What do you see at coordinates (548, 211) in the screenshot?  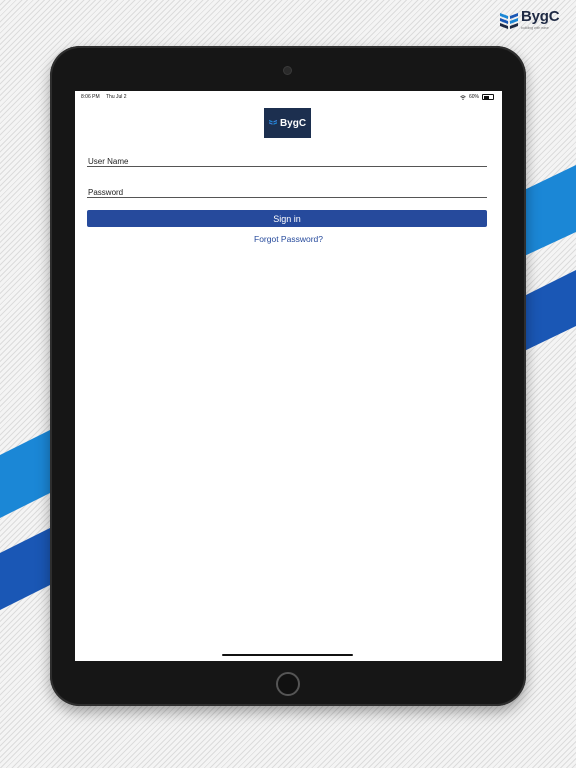 I see `stripe-right-light` at bounding box center [548, 211].